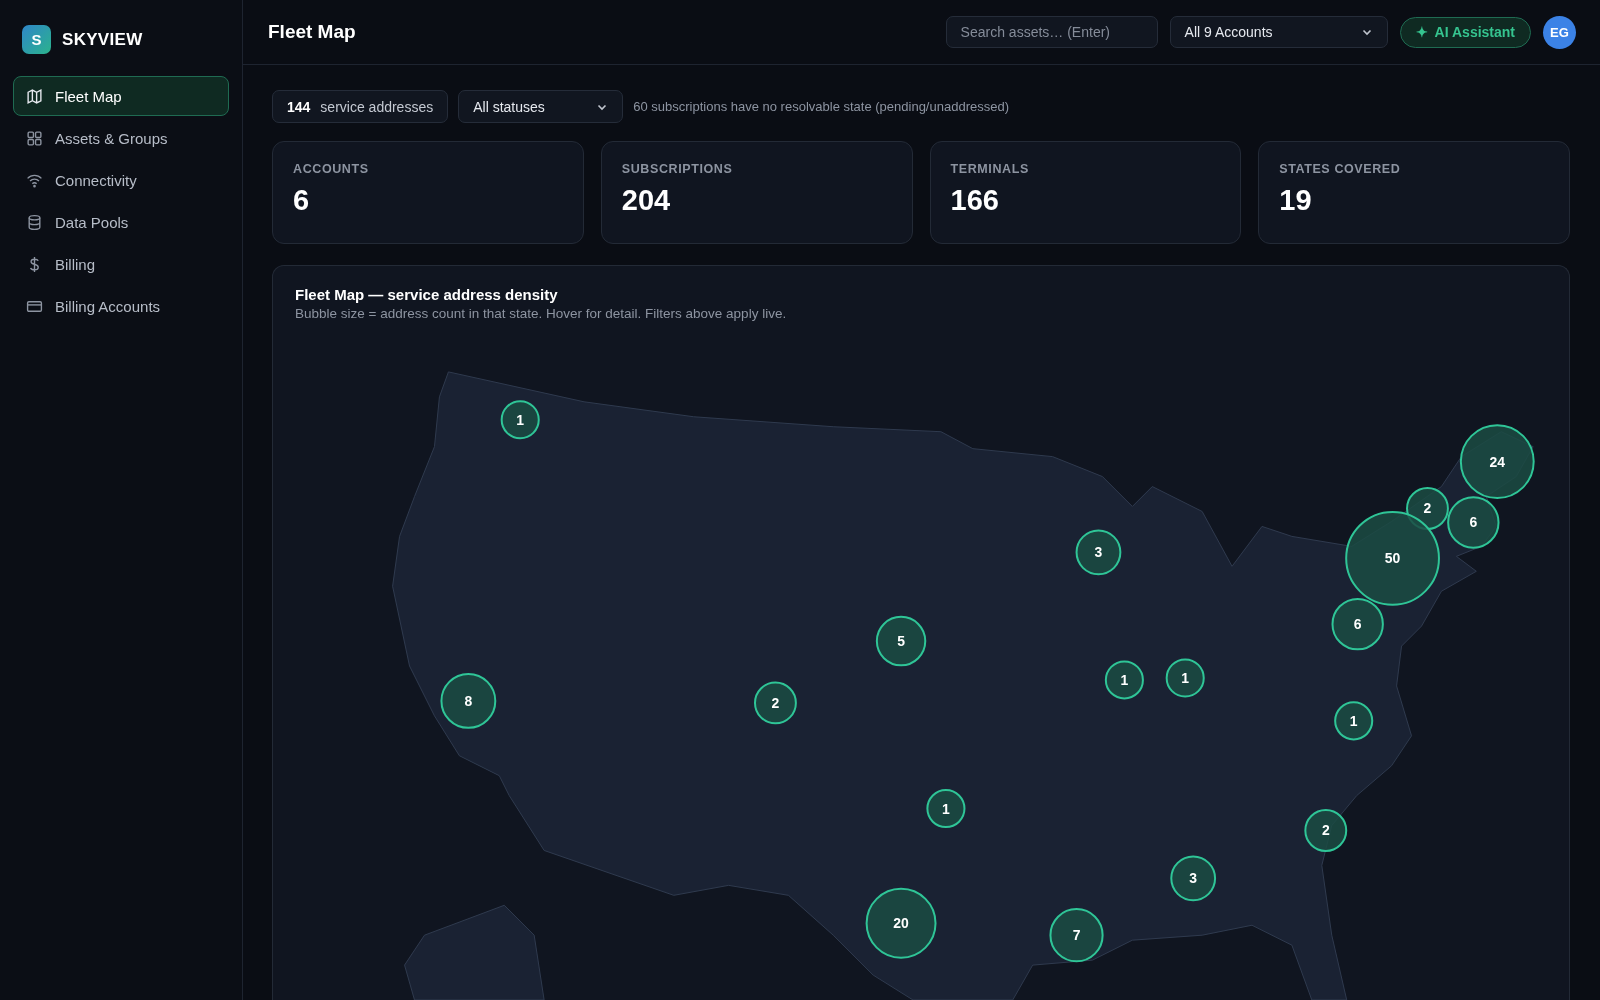 This screenshot has height=1000, width=1600. Describe the element at coordinates (821, 106) in the screenshot. I see `status-note: 60 subscriptions have no resolvable state (pending/unaddressed)` at that location.